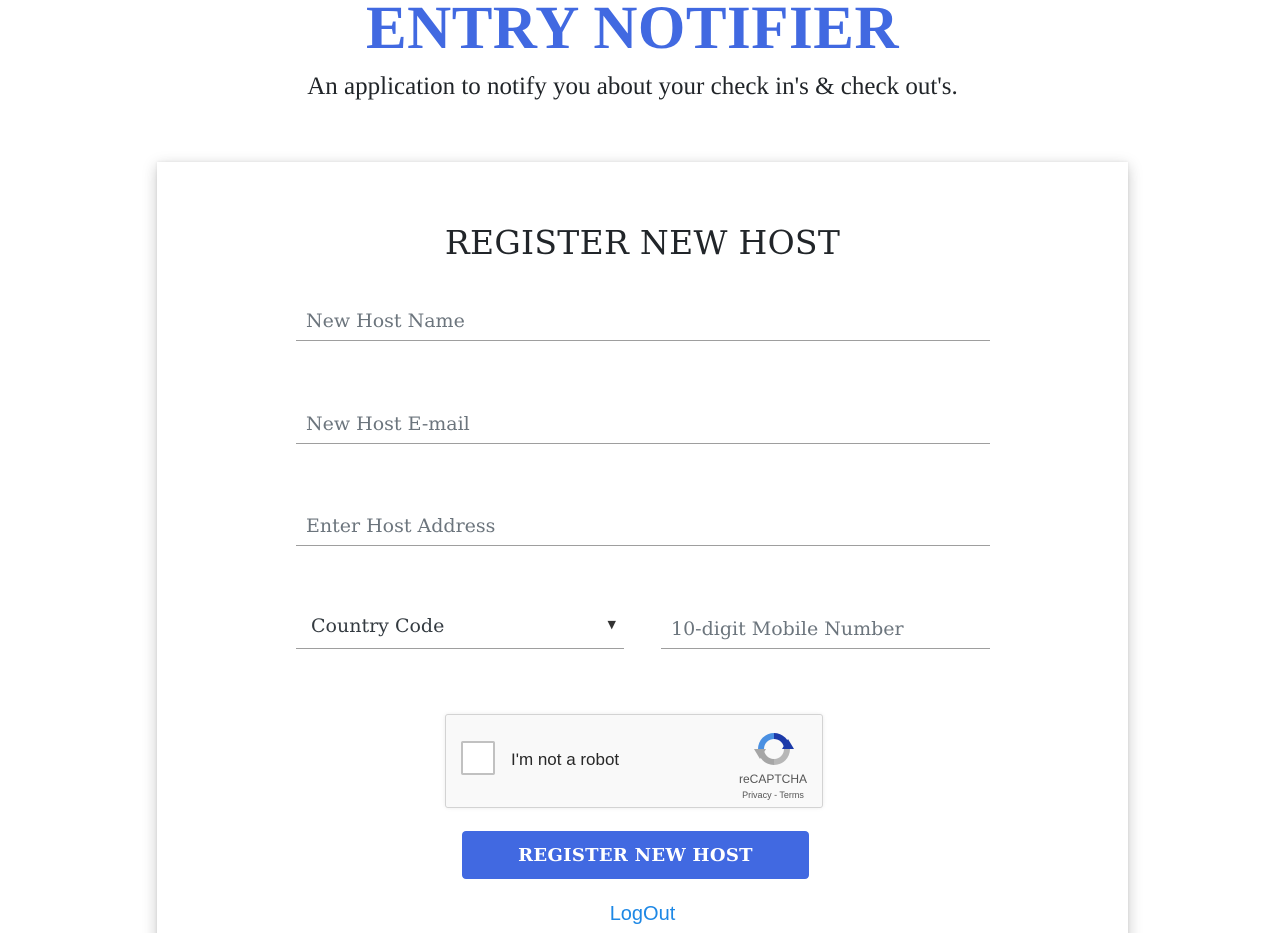  I want to click on recaptcha-checkbox, so click(478, 758).